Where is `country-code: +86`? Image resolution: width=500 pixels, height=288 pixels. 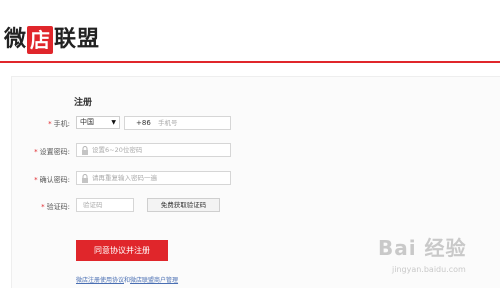
country-code: +86 is located at coordinates (143, 123).